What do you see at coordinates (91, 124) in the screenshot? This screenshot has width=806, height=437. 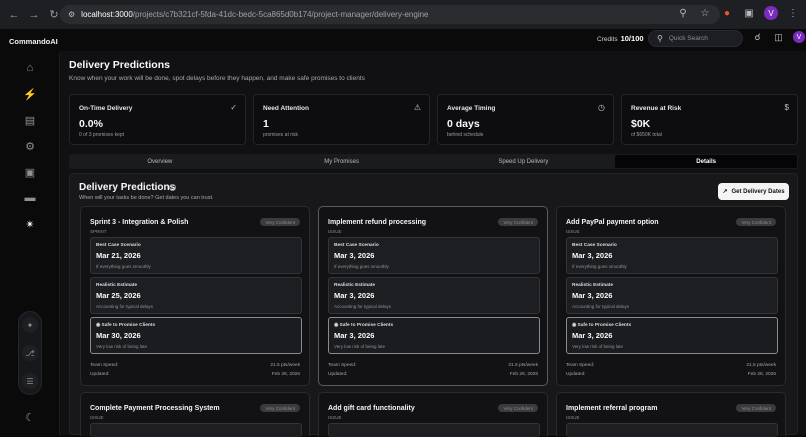 I see `stat-value: 0.0%` at bounding box center [91, 124].